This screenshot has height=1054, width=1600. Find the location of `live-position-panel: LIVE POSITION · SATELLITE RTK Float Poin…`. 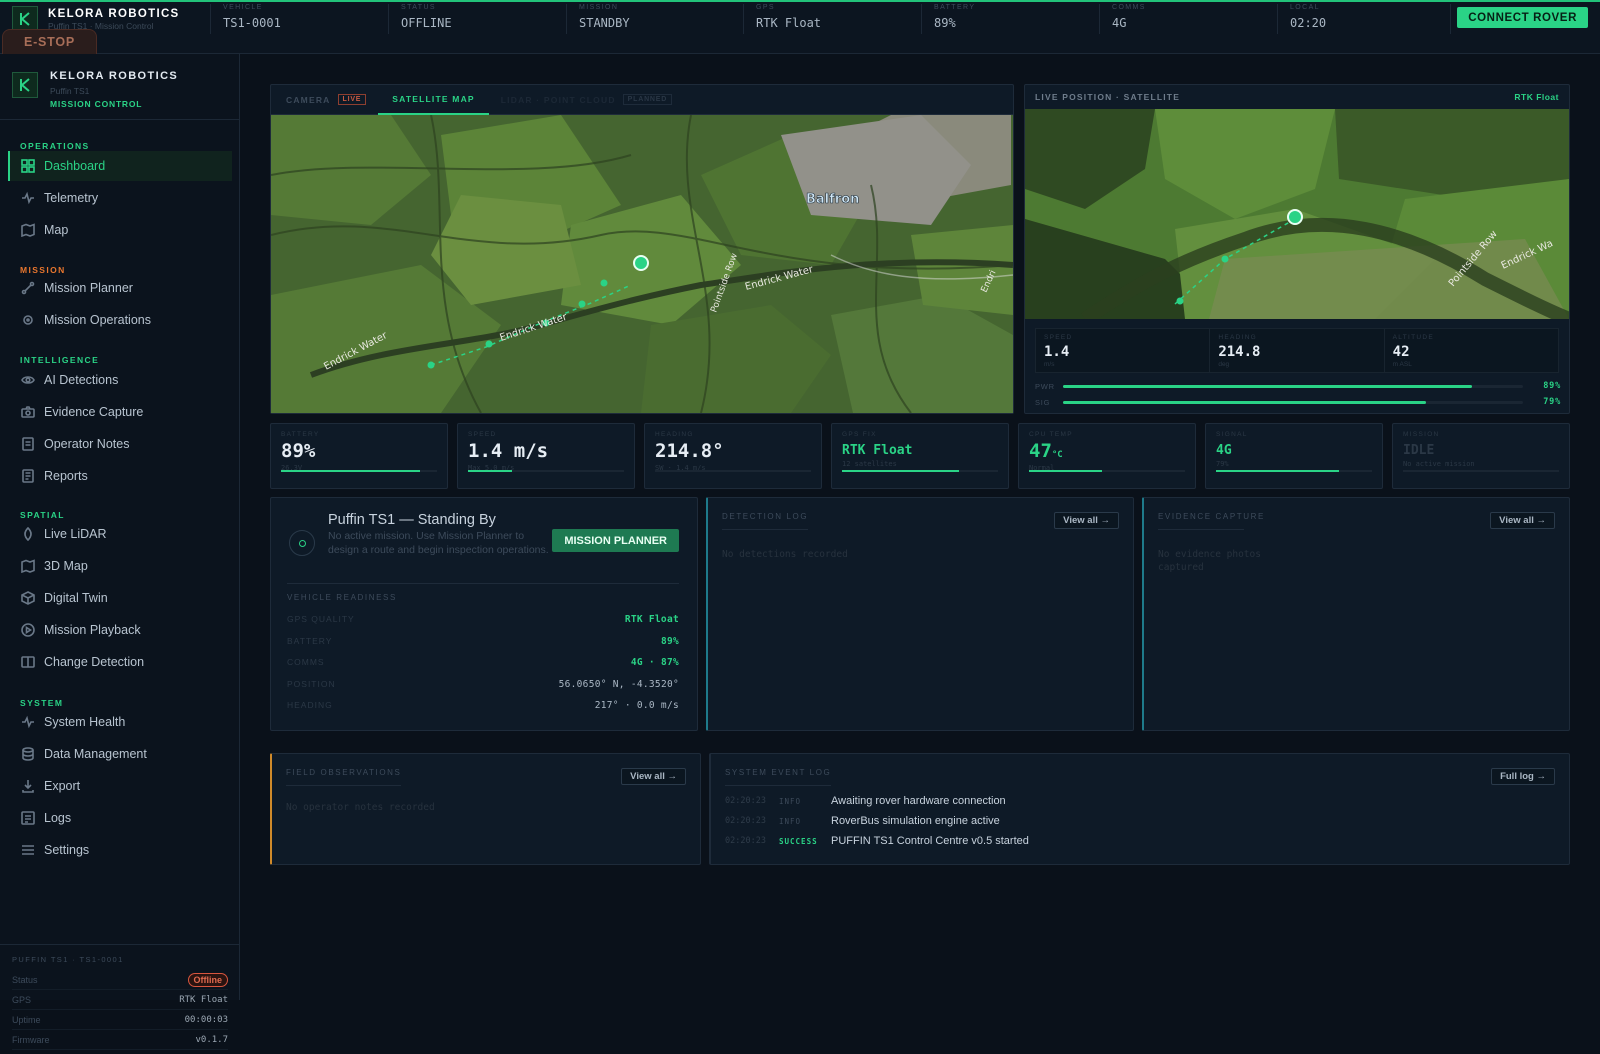

live-position-panel: LIVE POSITION · SATELLITE RTK Float Poin… is located at coordinates (1297, 249).